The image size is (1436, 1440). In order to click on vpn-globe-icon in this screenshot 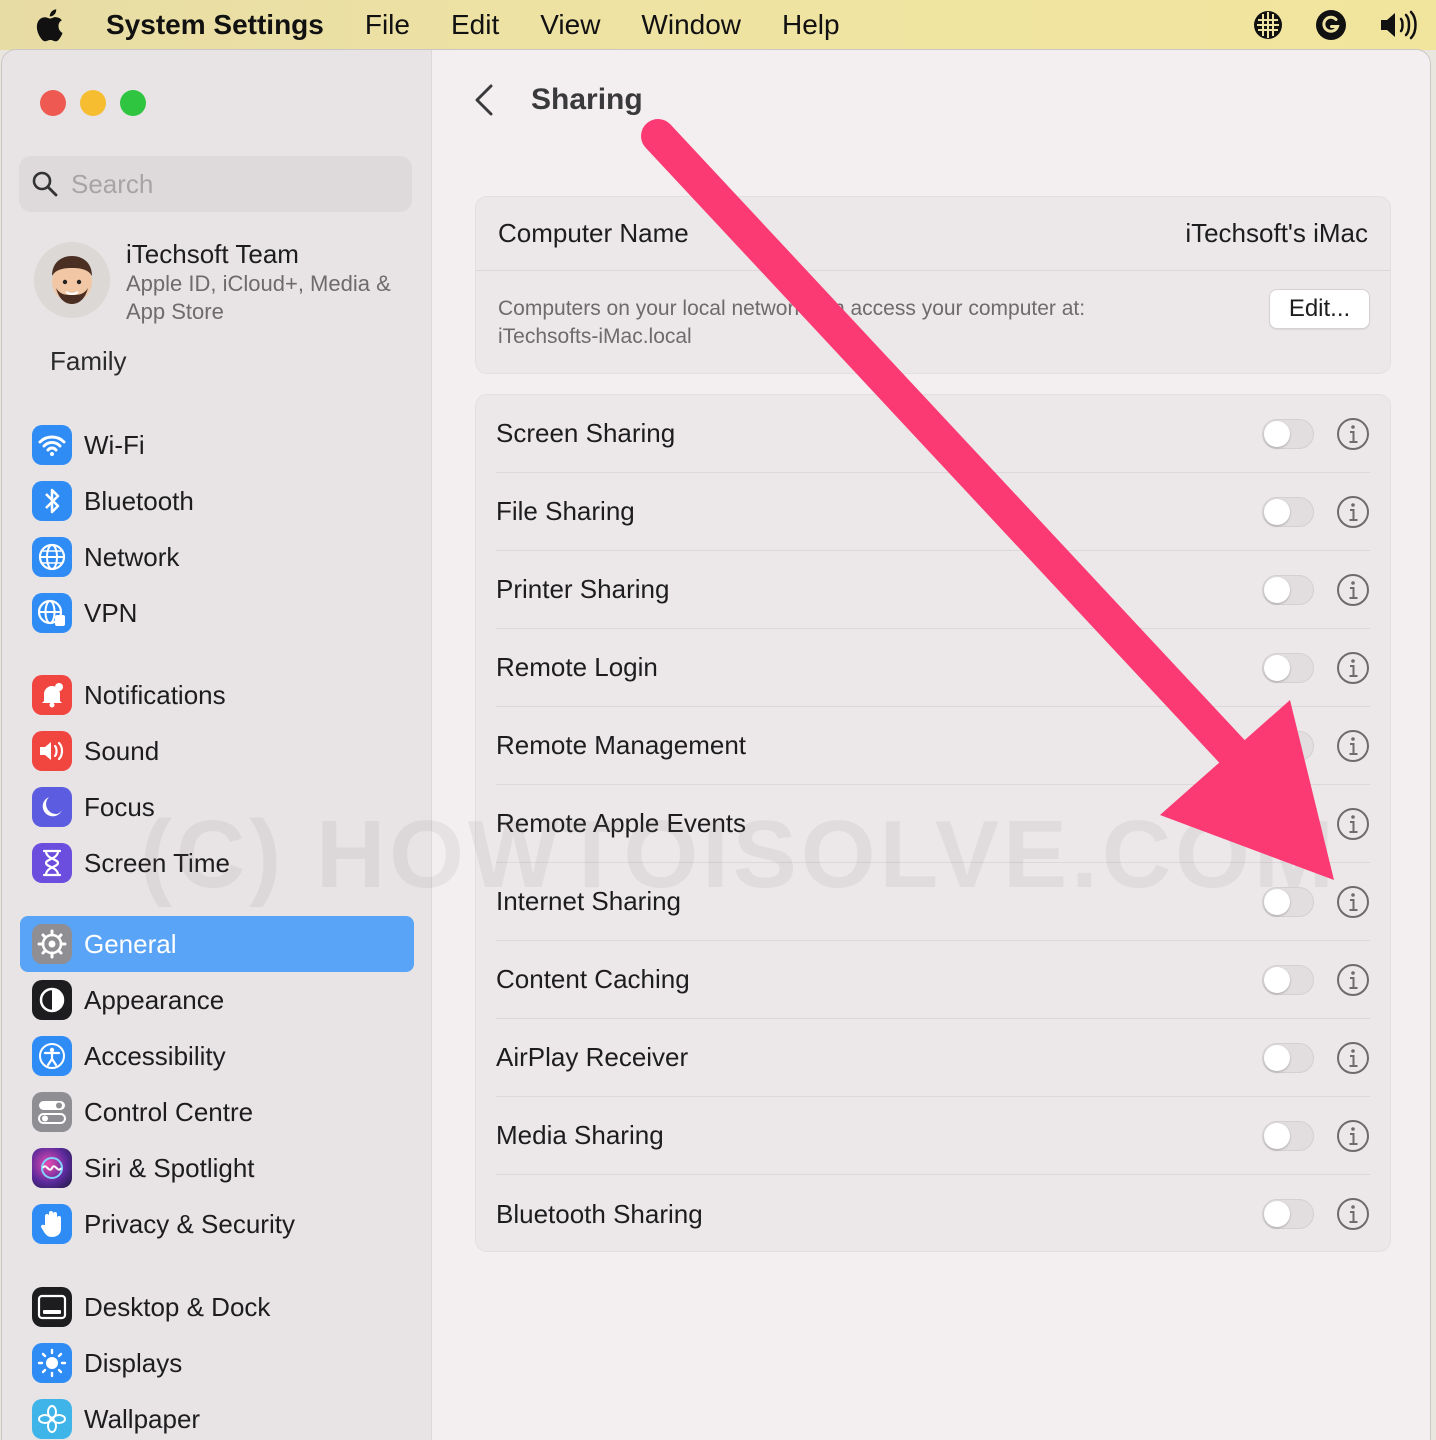, I will do `click(52, 613)`.